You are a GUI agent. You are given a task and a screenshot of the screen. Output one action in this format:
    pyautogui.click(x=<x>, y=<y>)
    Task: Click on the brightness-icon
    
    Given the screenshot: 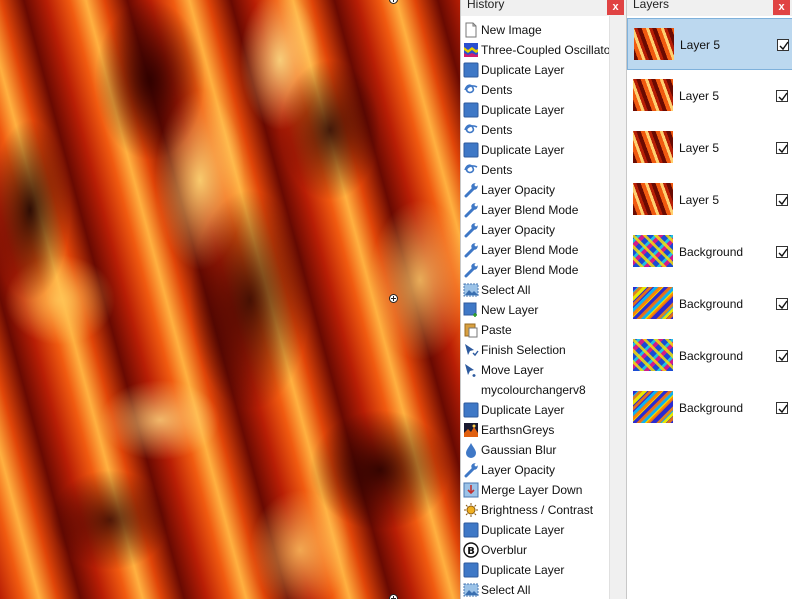 What is the action you would take?
    pyautogui.click(x=471, y=510)
    